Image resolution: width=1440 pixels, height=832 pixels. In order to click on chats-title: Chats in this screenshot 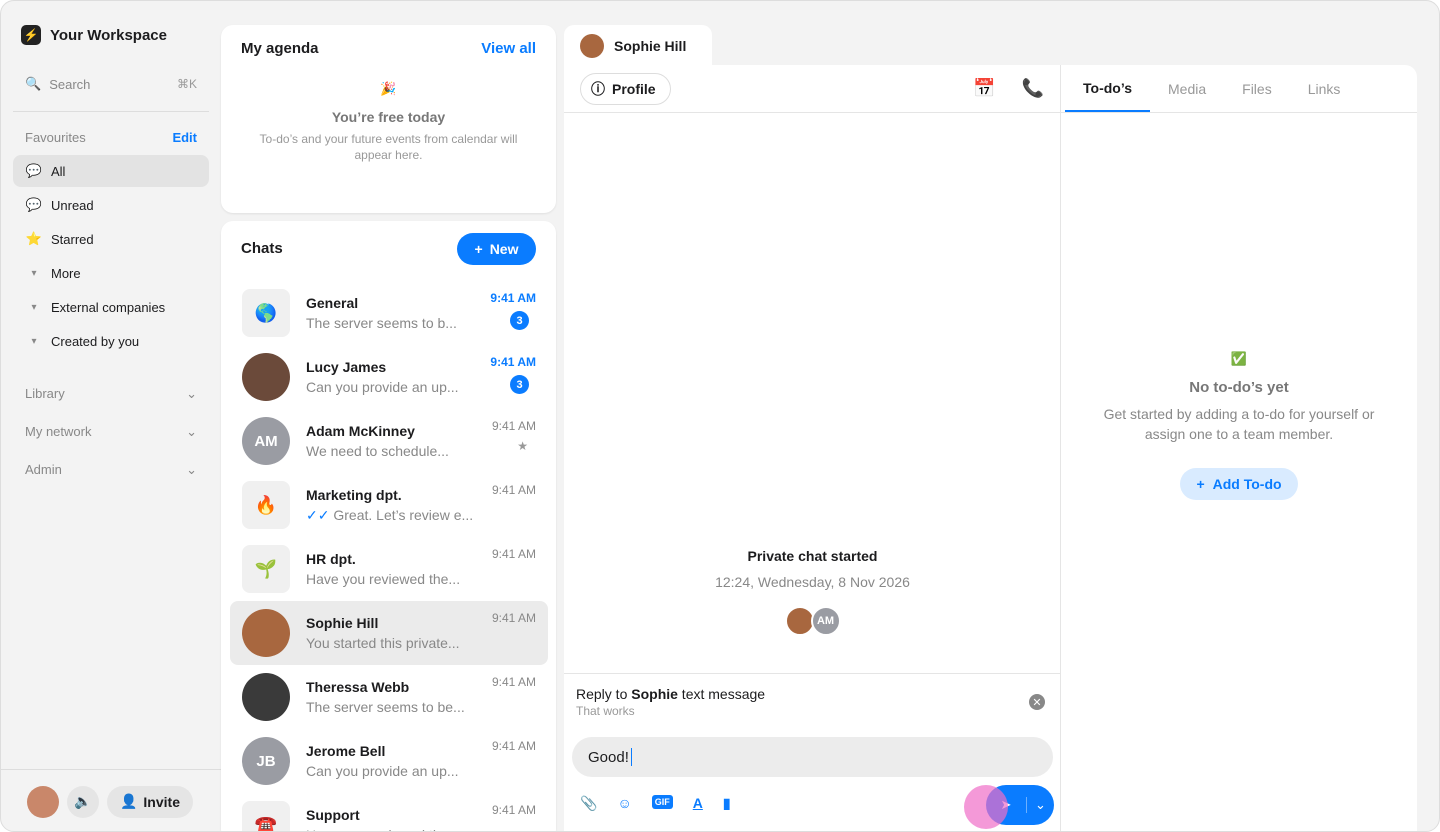, I will do `click(262, 248)`.